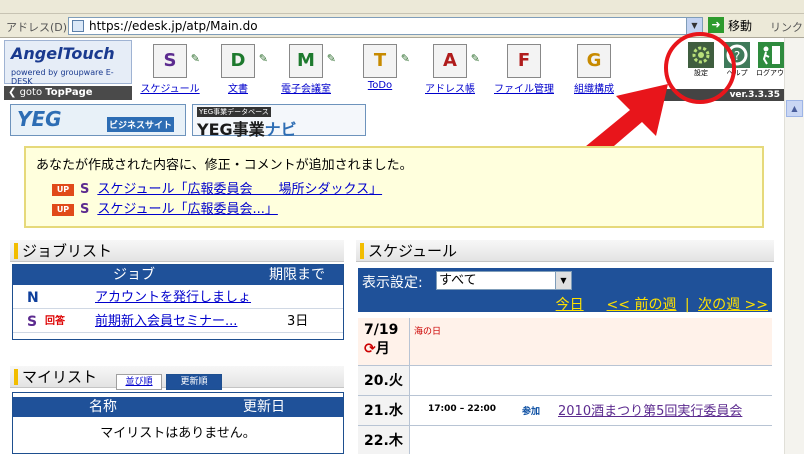  What do you see at coordinates (238, 89) in the screenshot?
I see `nav-documents-label: 文書` at bounding box center [238, 89].